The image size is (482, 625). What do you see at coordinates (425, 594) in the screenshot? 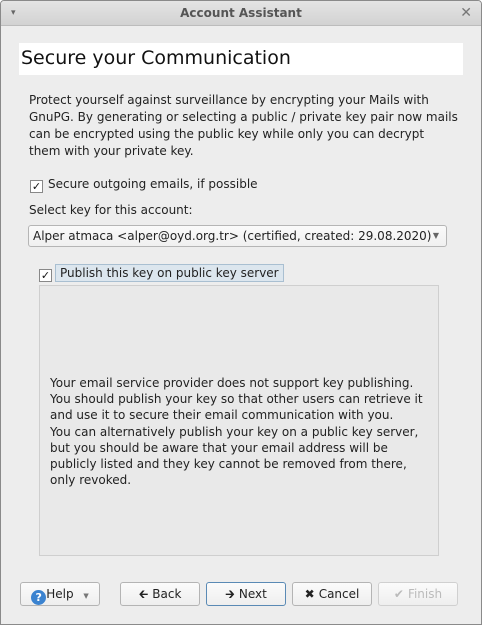
I see `finish-label: Finish` at bounding box center [425, 594].